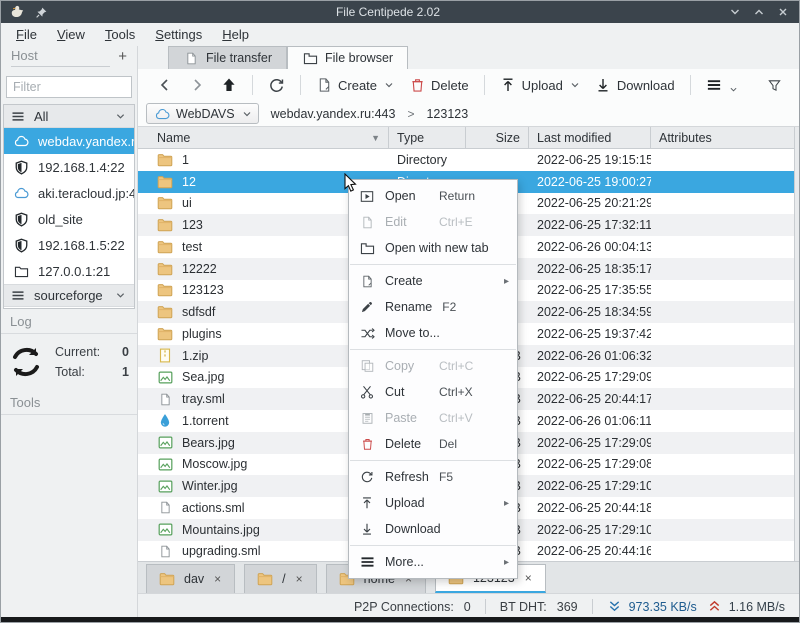 The image size is (800, 623). I want to click on menu-settings: Settings, so click(178, 34).